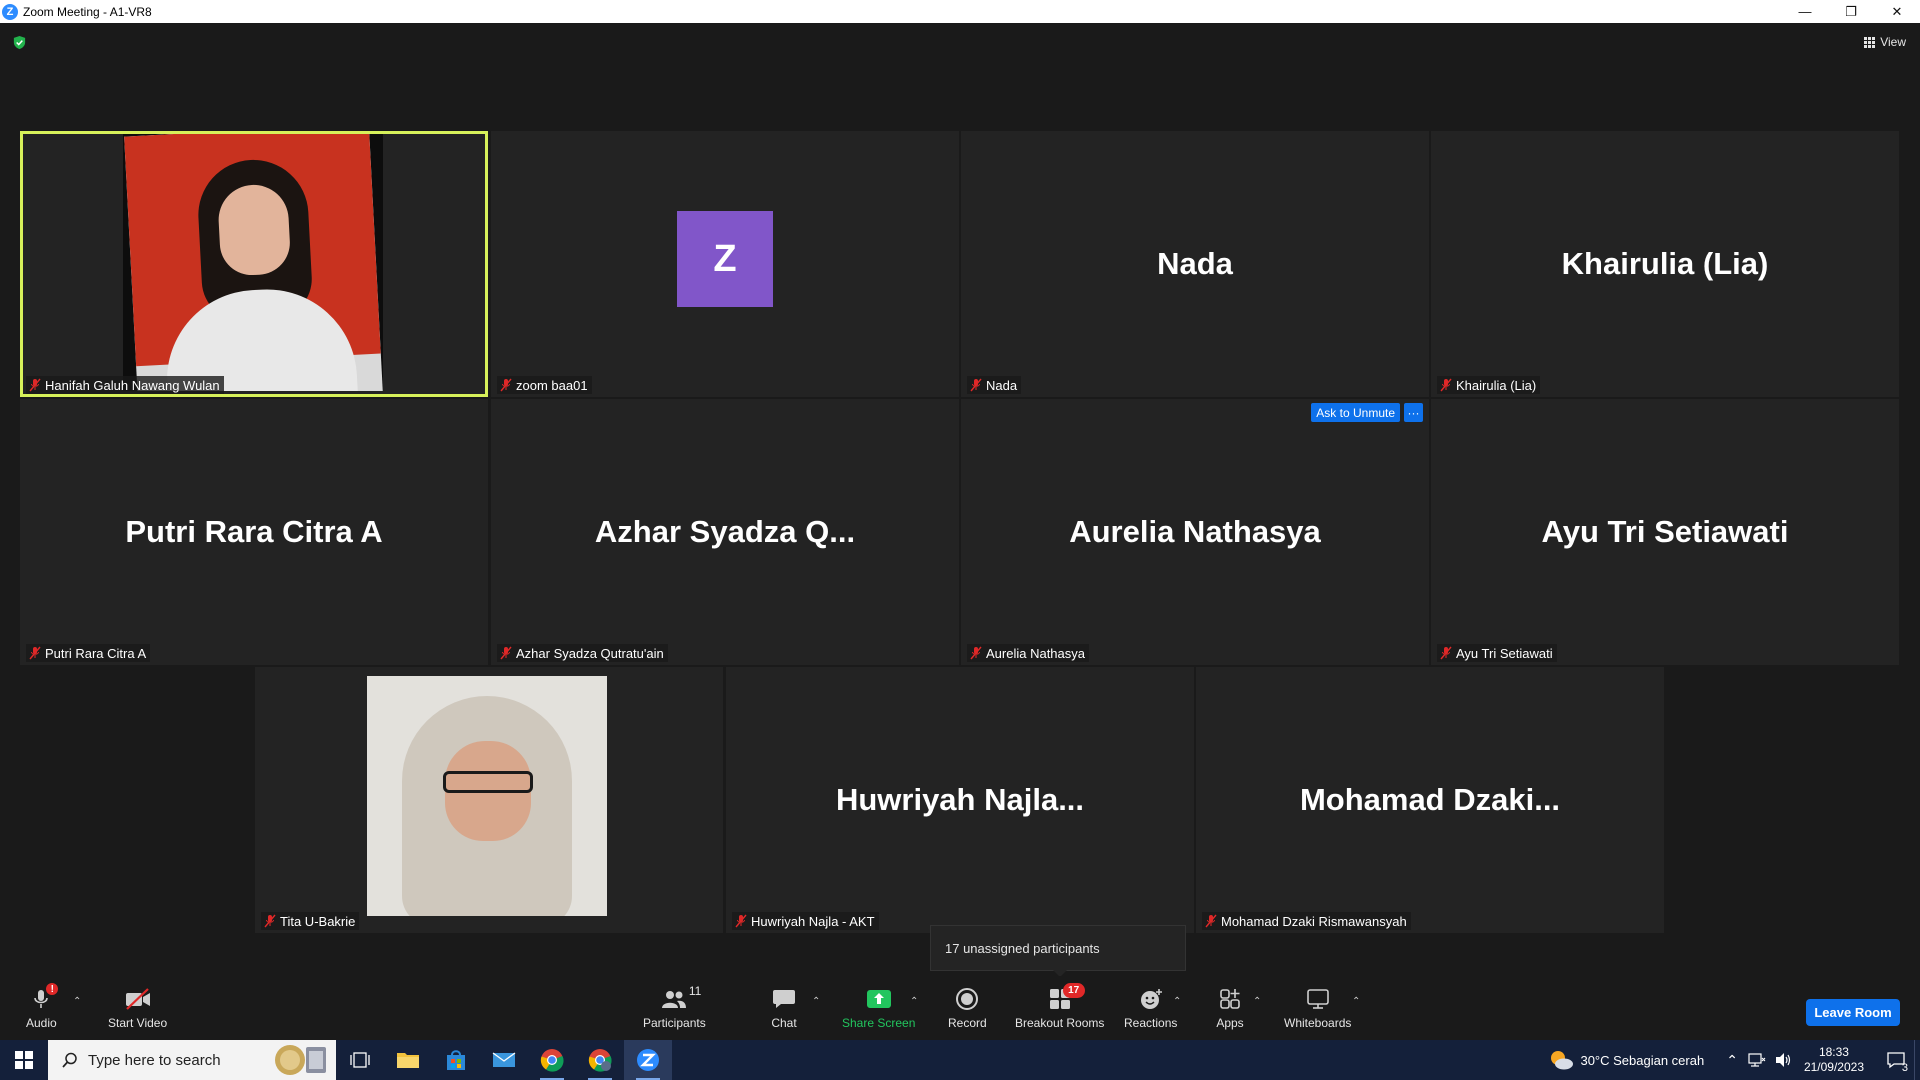  Describe the element at coordinates (1230, 1012) in the screenshot. I see `apps-button: Apps` at that location.